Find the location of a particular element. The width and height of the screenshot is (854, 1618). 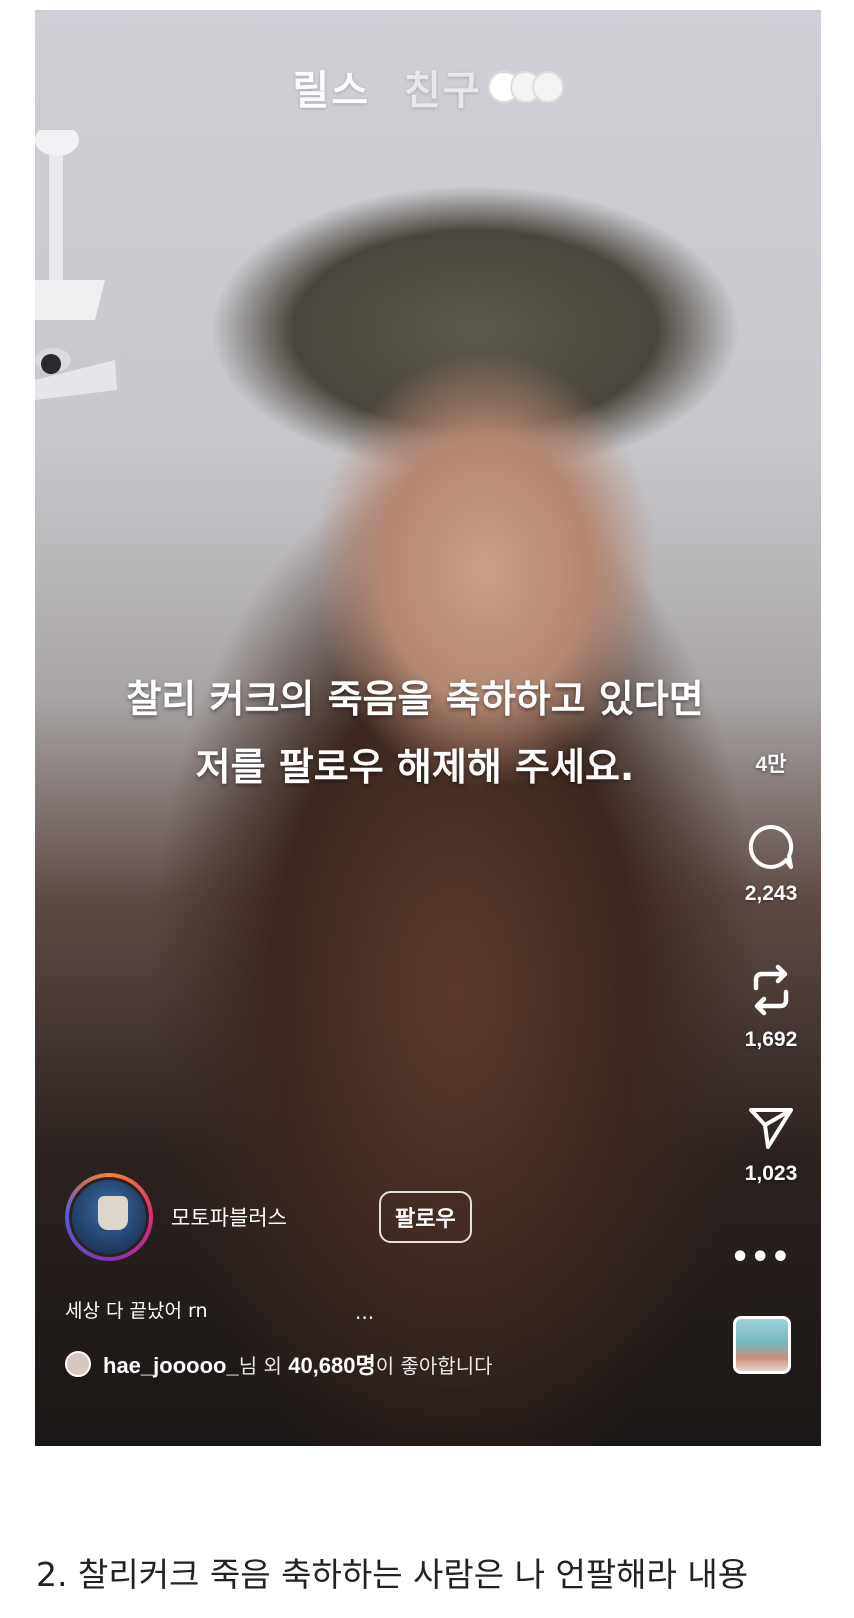

liked-by-text: hae_jooooo_님 외 40,680명이 좋아합니다 is located at coordinates (298, 1364).